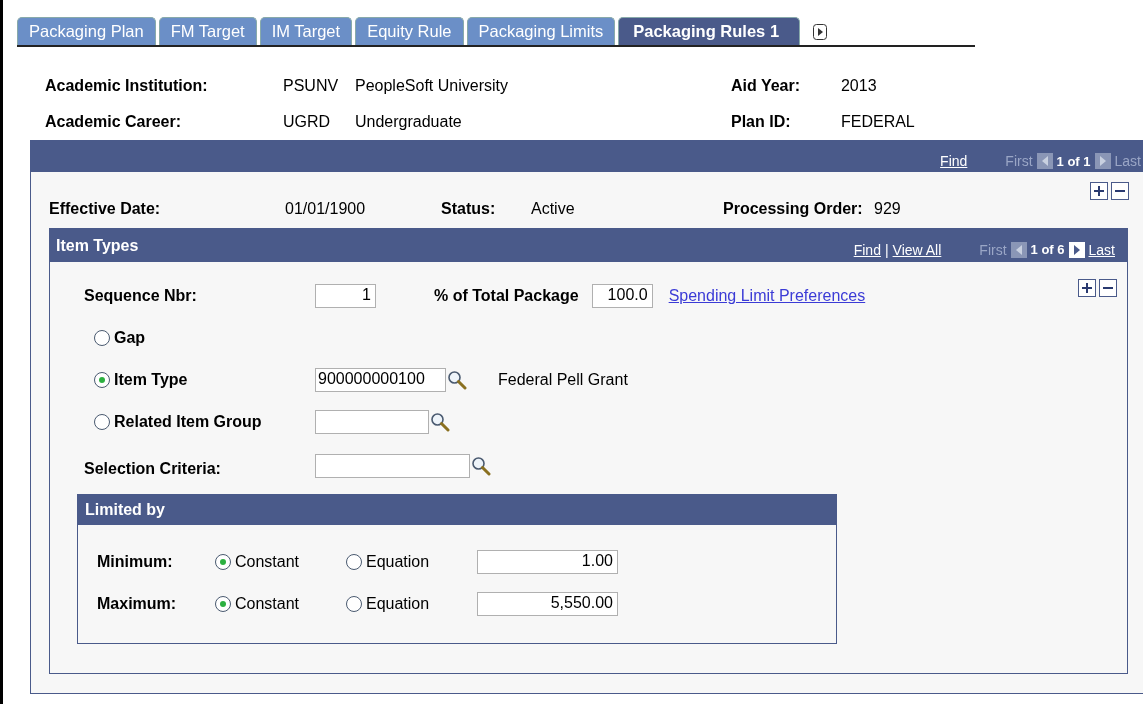 This screenshot has height=704, width=1143. What do you see at coordinates (761, 122) in the screenshot?
I see `field-label: Plan ID:` at bounding box center [761, 122].